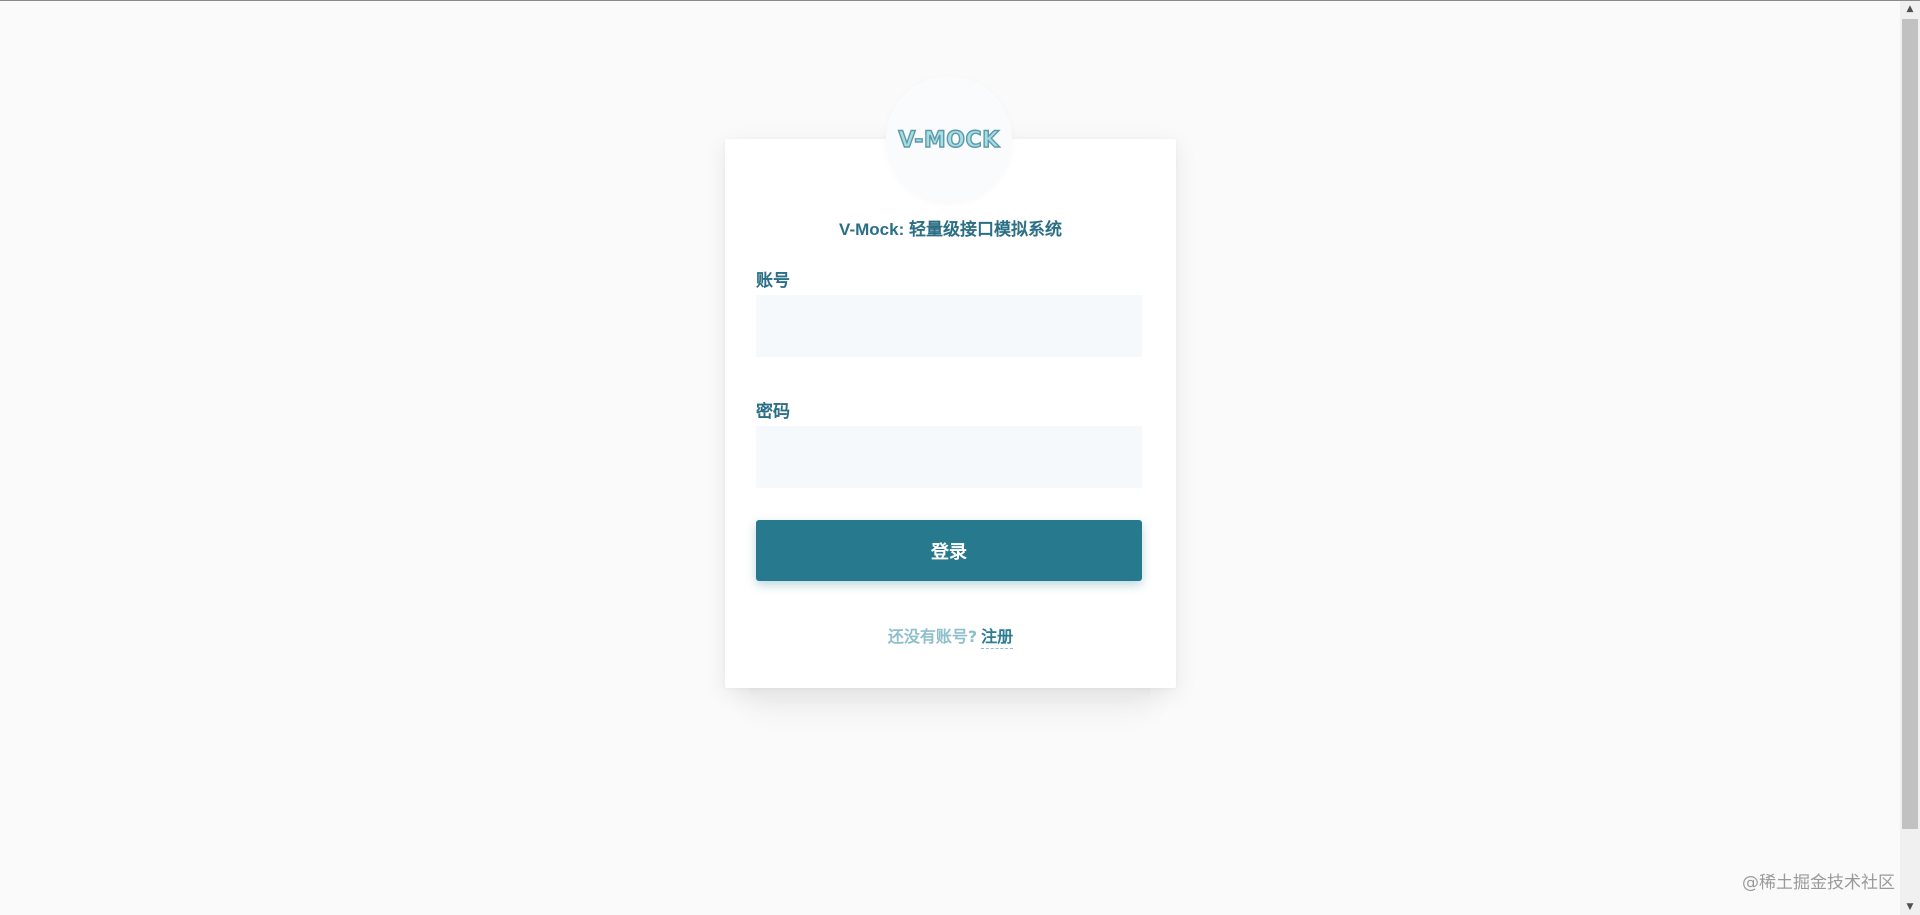 This screenshot has width=1920, height=915. Describe the element at coordinates (1818, 883) in the screenshot. I see `watermark: @稀土掘金技术社区` at that location.